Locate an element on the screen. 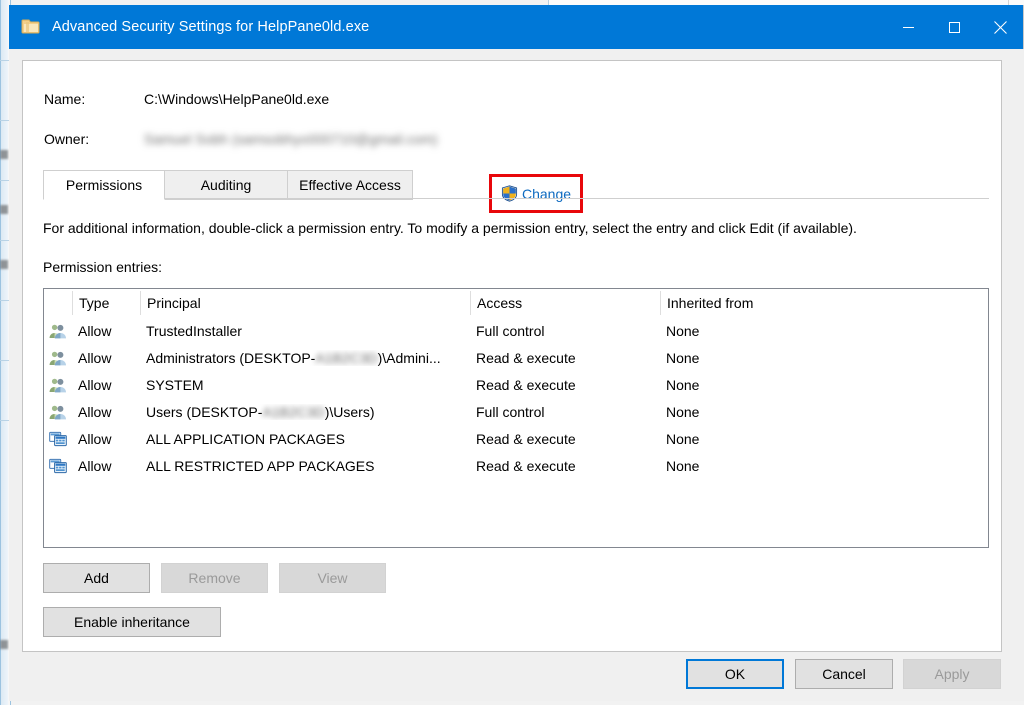 Image resolution: width=1024 pixels, height=705 pixels. owner-label: Owner: is located at coordinates (67, 139).